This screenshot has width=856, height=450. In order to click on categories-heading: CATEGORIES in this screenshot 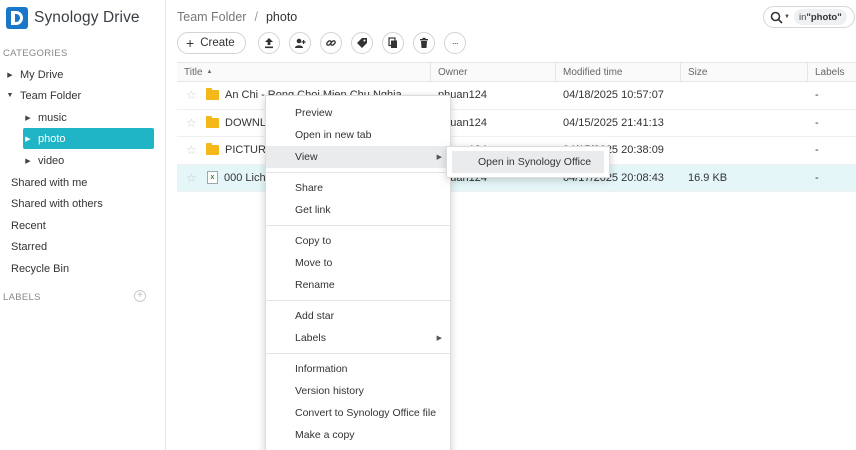, I will do `click(35, 53)`.